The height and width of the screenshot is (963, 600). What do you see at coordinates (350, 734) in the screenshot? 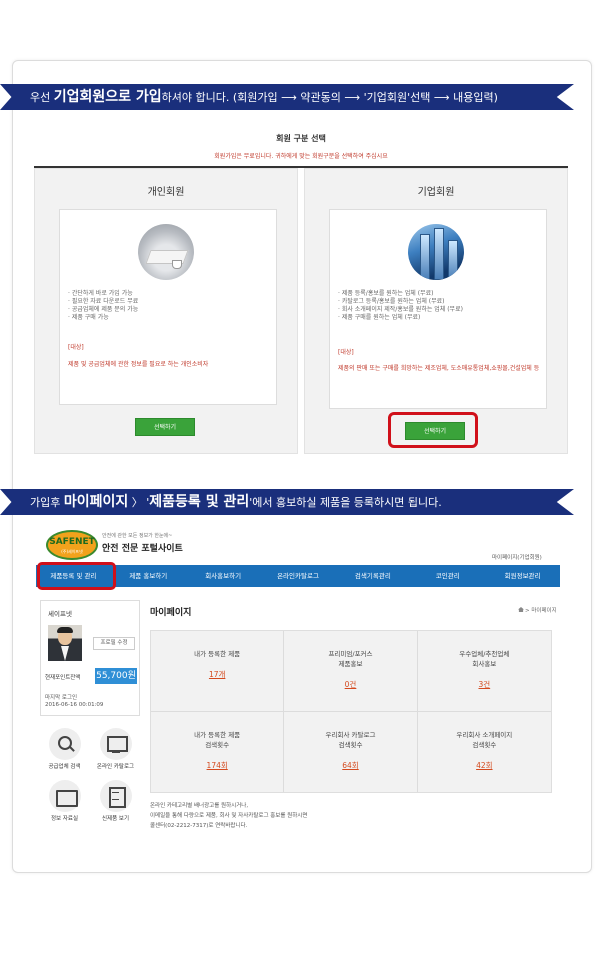
I see `stat-label: 우리회사 카탈로그` at bounding box center [350, 734].